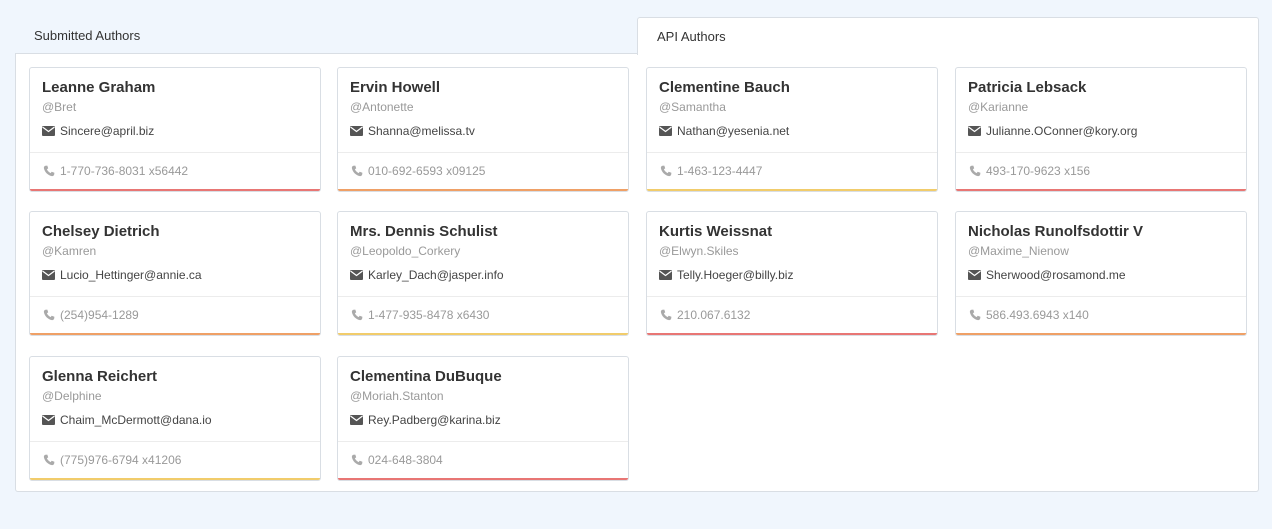 The height and width of the screenshot is (529, 1272). What do you see at coordinates (397, 396) in the screenshot?
I see `author-username: @Moriah.Stanton` at bounding box center [397, 396].